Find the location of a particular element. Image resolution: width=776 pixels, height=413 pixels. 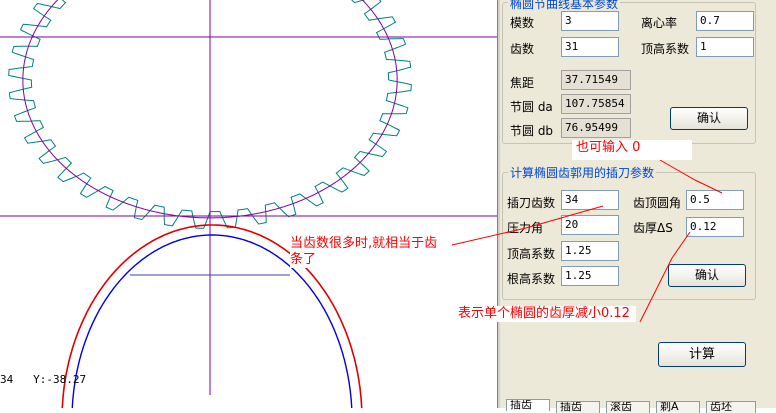

tip-round-input: 0.5 is located at coordinates (715, 200).